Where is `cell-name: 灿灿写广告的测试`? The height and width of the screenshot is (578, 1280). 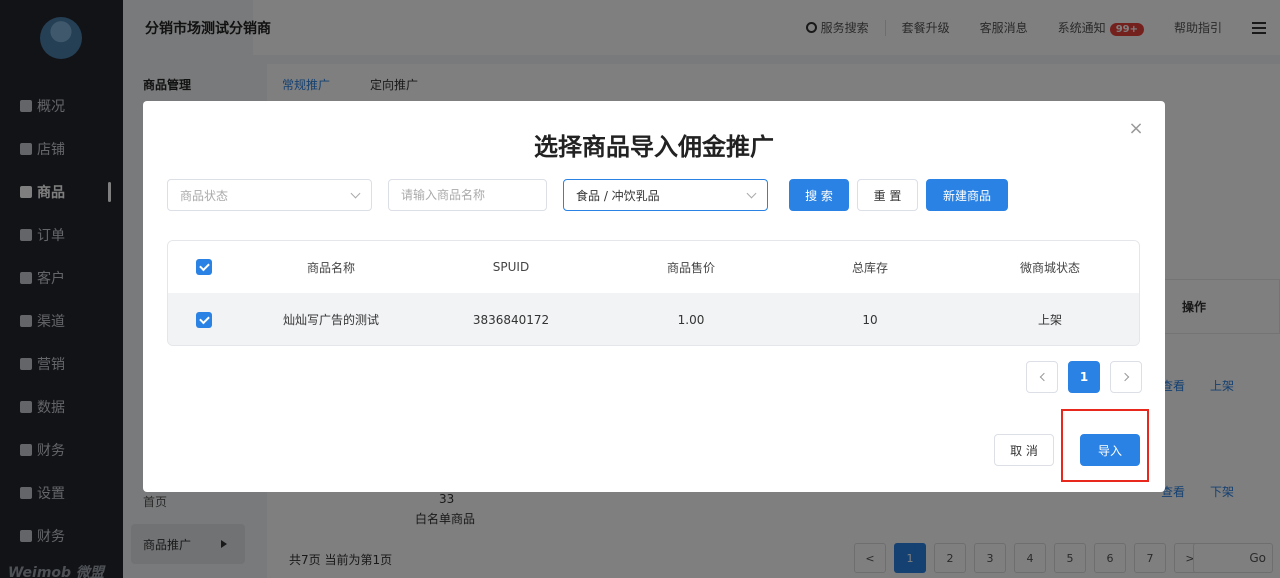 cell-name: 灿灿写广告的测试 is located at coordinates (330, 320).